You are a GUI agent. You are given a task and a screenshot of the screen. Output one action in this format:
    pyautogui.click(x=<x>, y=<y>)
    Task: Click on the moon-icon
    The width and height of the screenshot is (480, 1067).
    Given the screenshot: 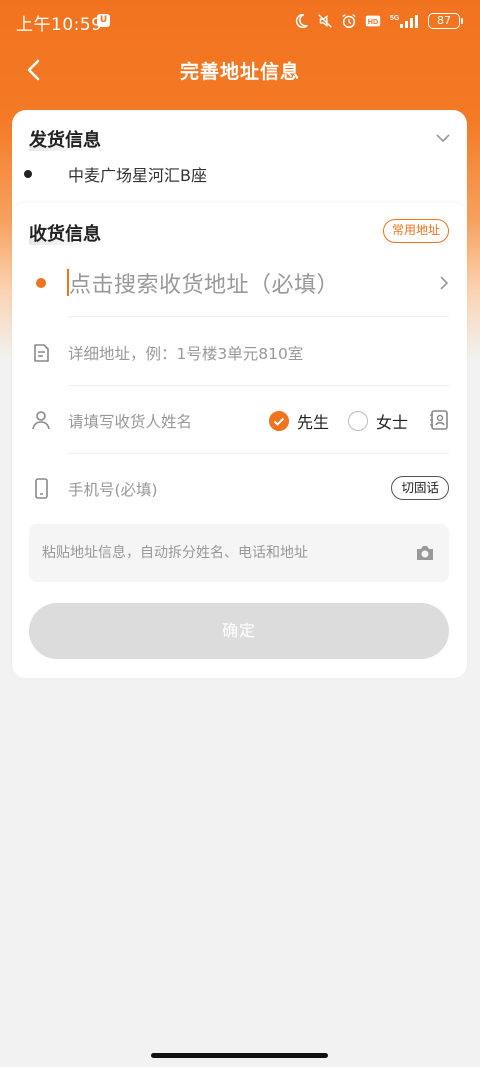 What is the action you would take?
    pyautogui.click(x=301, y=20)
    